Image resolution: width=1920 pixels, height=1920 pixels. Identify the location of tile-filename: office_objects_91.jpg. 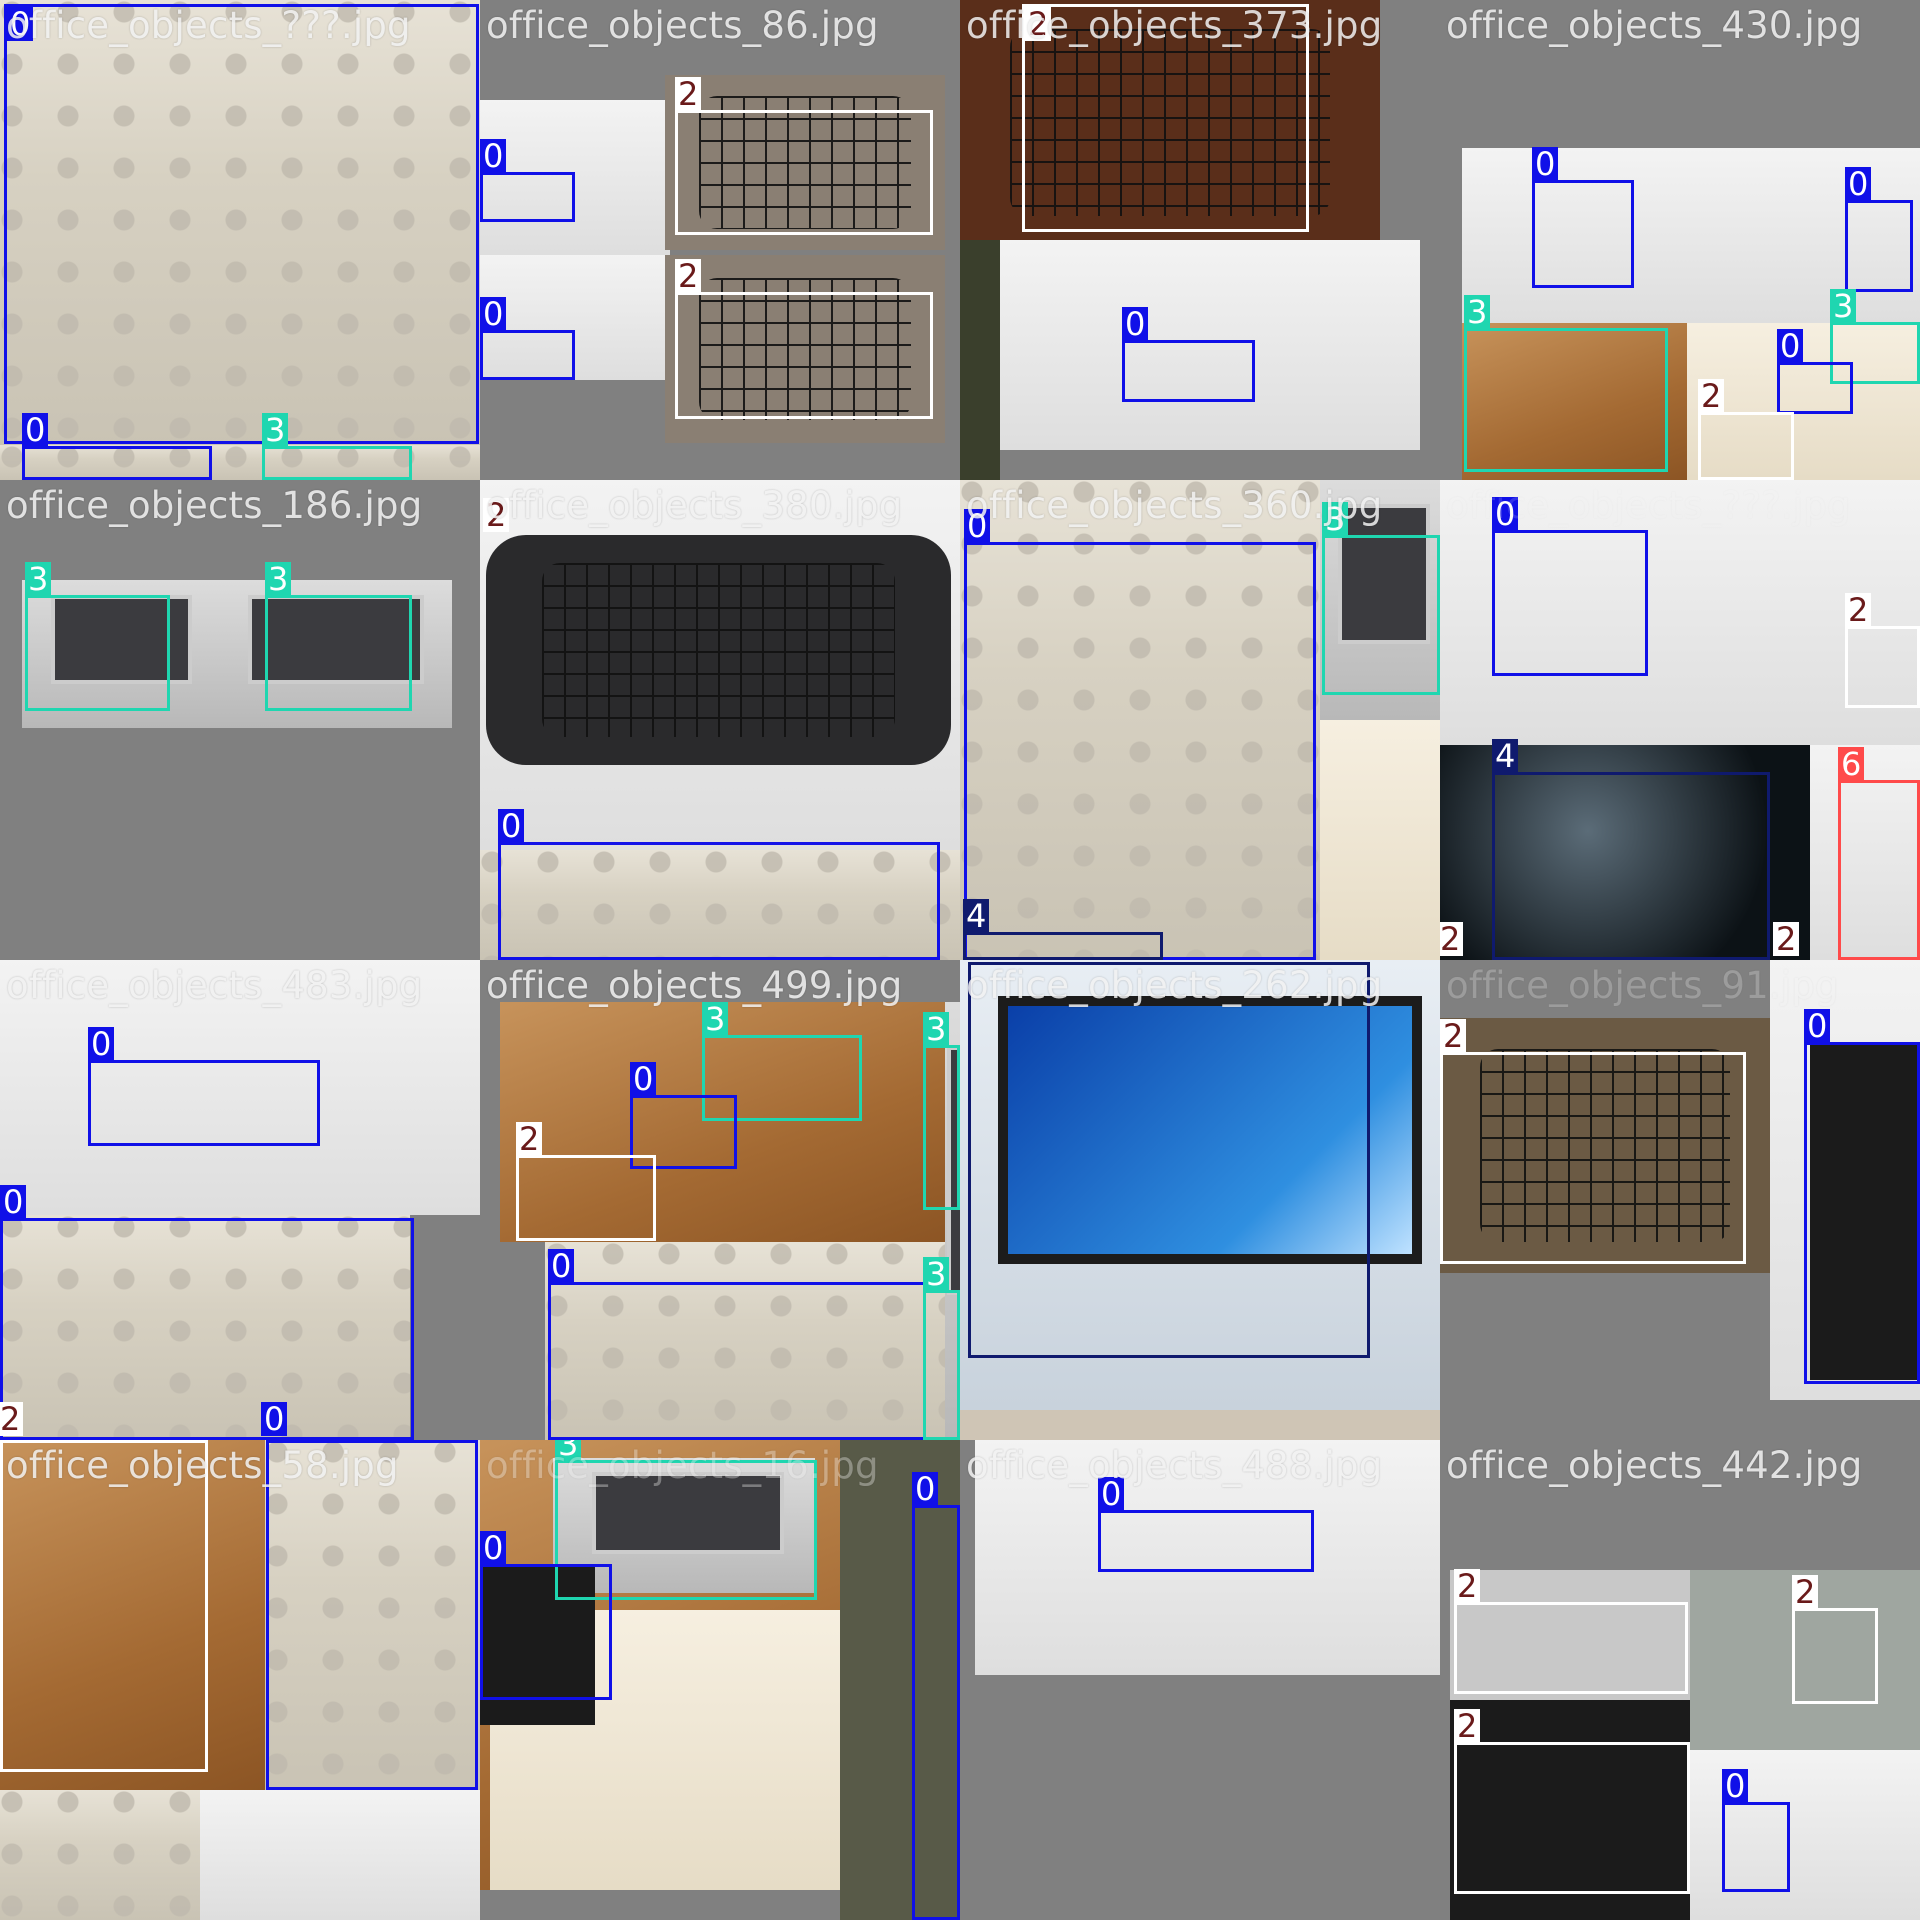
(1642, 985).